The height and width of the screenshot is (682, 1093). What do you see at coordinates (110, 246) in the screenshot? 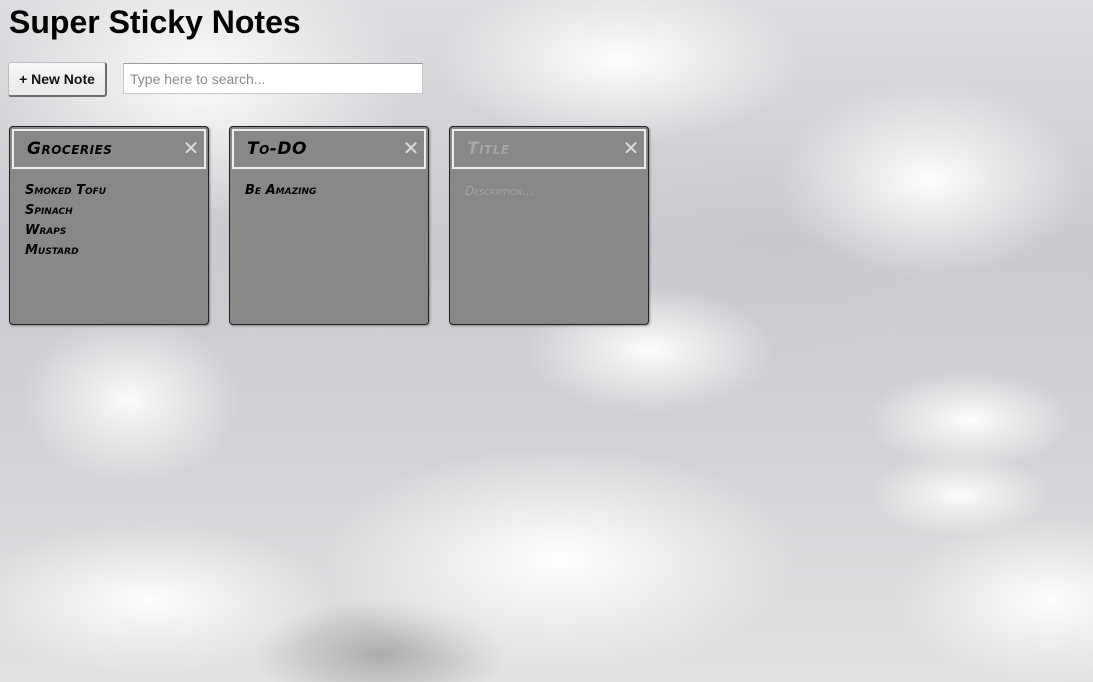
I see `note-description: Smoked Tofu Spinach Wraps Mustard` at bounding box center [110, 246].